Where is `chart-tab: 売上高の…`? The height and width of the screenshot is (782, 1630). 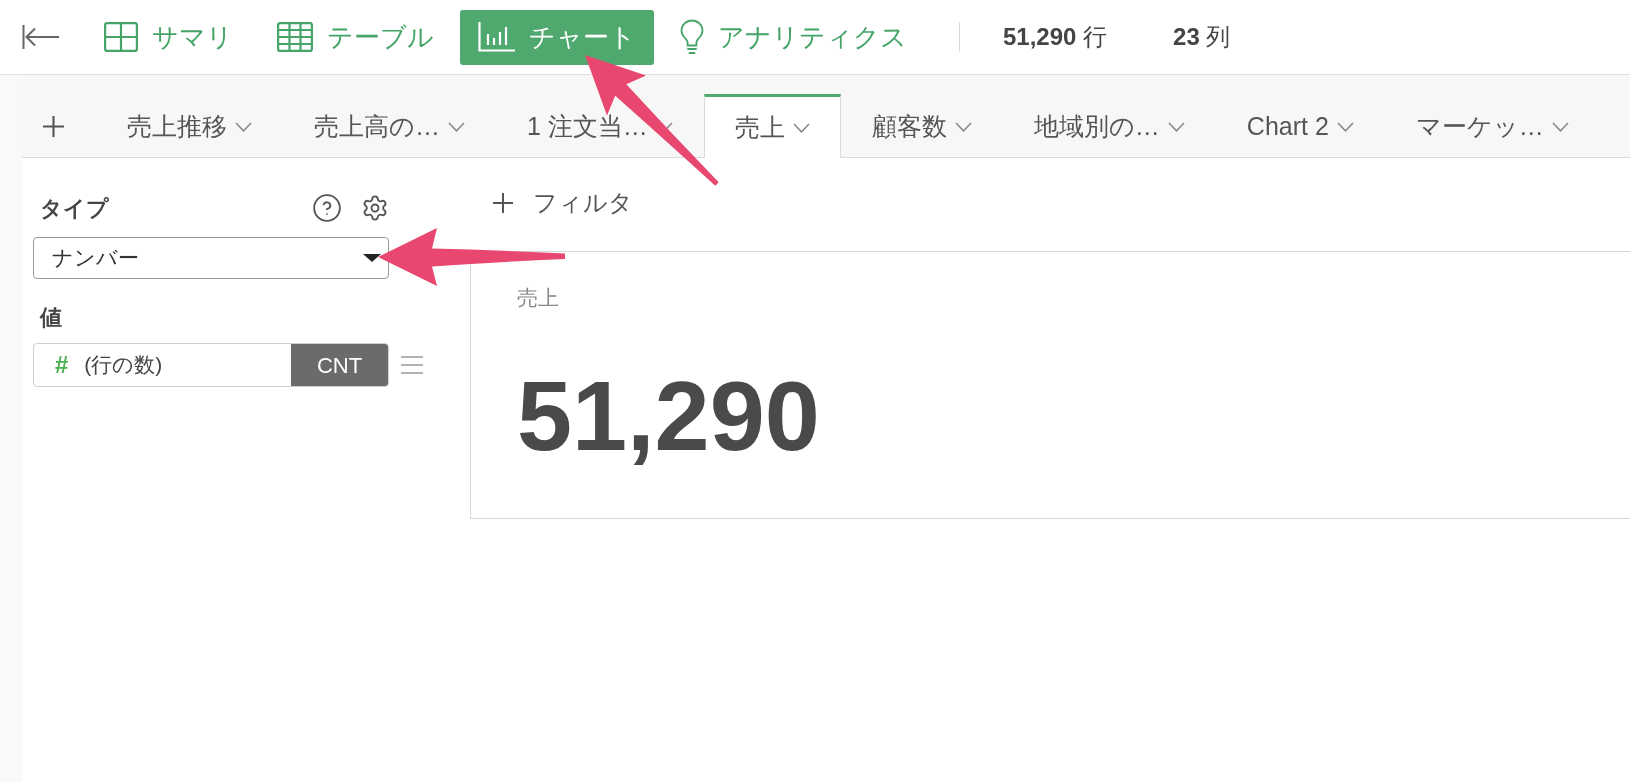 chart-tab: 売上高の… is located at coordinates (389, 125).